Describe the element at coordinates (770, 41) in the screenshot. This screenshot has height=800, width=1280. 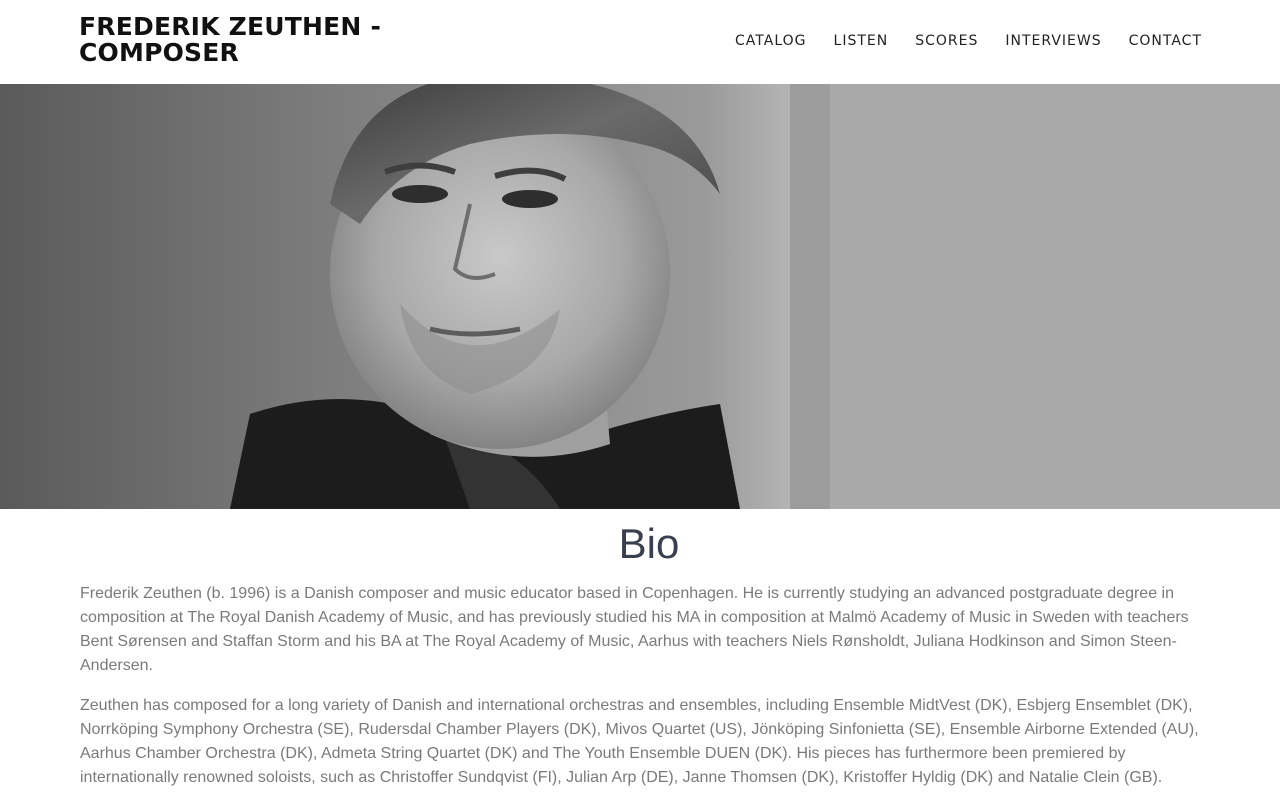
I see `nav-item-catalog: CATALOG` at that location.